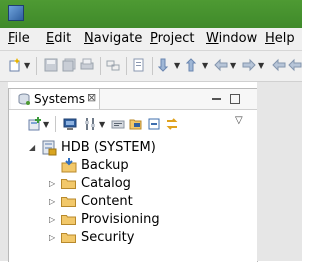  Describe the element at coordinates (113, 38) in the screenshot. I see `menu-navigate: Navigate` at that location.